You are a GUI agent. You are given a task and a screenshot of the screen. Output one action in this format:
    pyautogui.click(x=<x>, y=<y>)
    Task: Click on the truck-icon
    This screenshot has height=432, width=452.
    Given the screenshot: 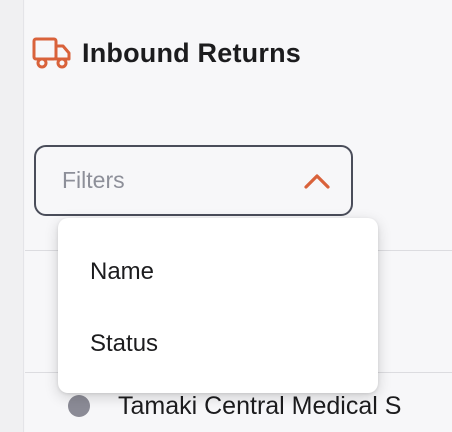 What is the action you would take?
    pyautogui.click(x=52, y=53)
    